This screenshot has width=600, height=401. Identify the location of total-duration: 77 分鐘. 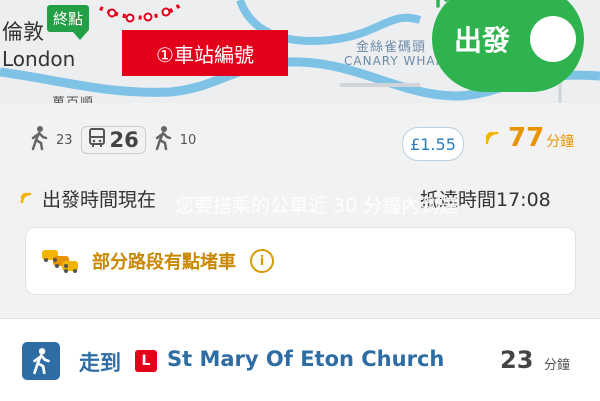
(529, 138).